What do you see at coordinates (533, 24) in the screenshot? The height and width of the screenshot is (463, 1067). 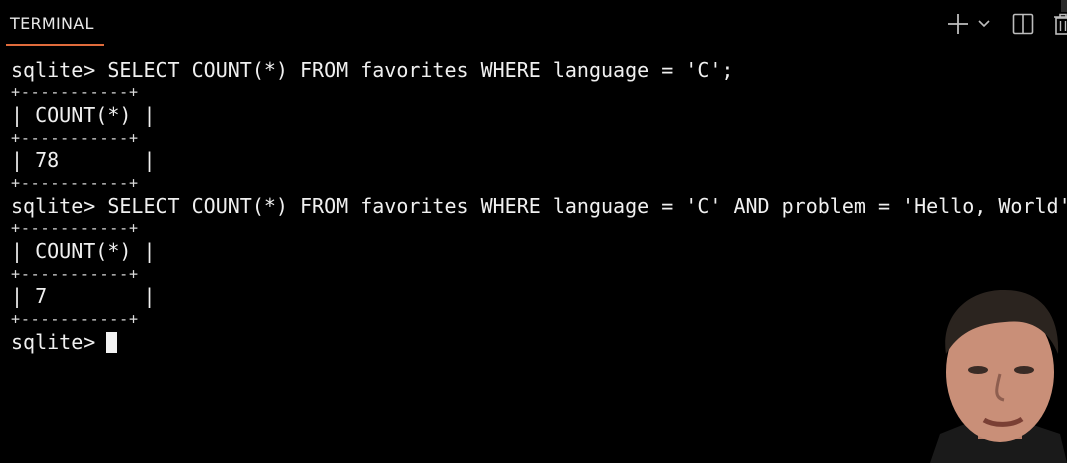 I see `panel-header: TERMINAL` at bounding box center [533, 24].